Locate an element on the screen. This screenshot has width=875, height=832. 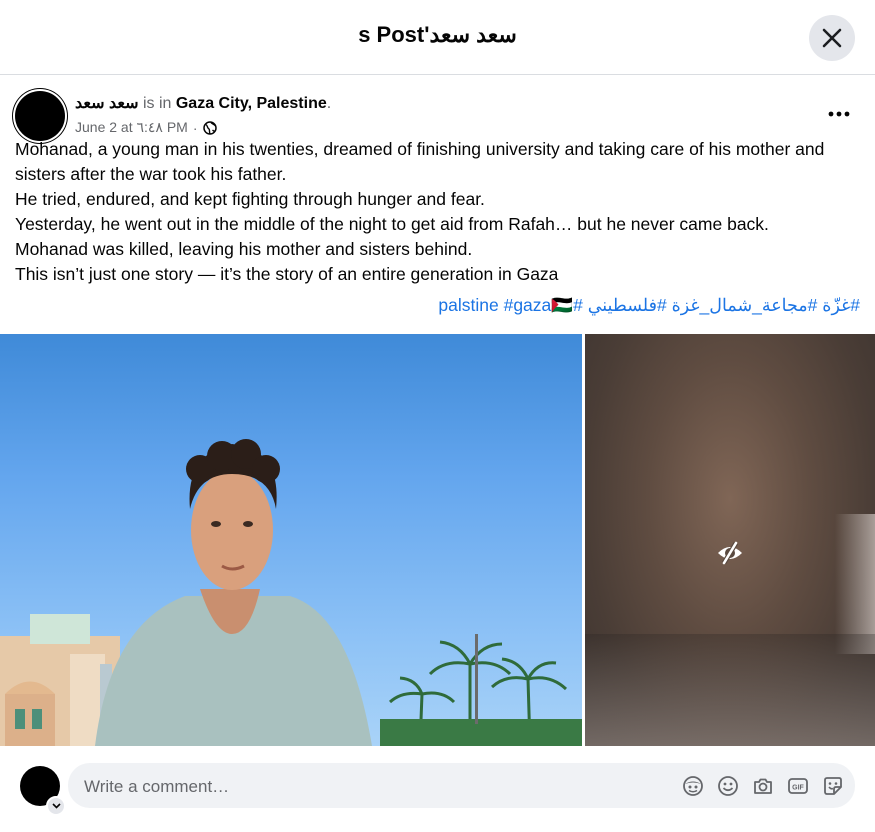
close-button is located at coordinates (832, 38).